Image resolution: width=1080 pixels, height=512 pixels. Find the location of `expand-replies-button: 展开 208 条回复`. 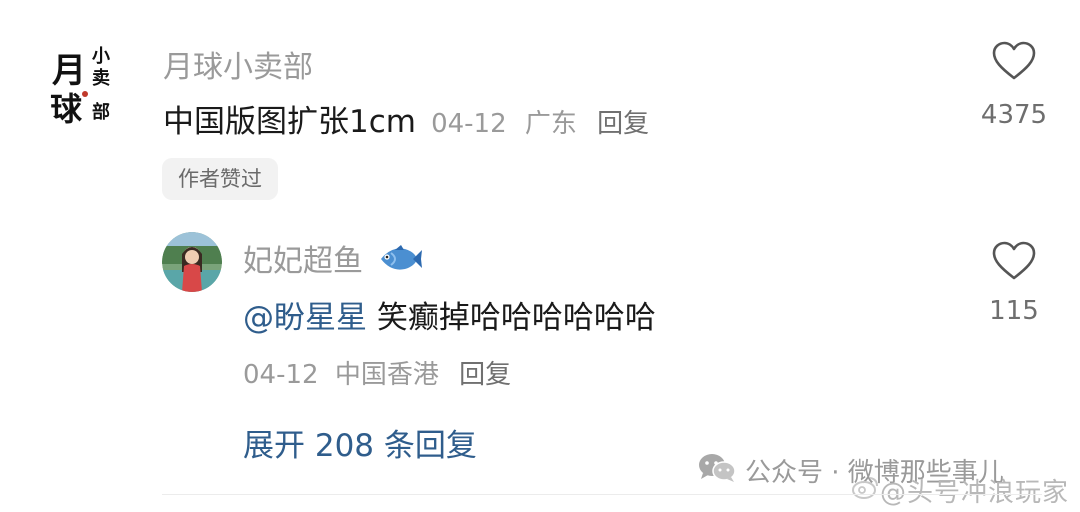

expand-replies-button: 展开 208 条回复 is located at coordinates (360, 442).